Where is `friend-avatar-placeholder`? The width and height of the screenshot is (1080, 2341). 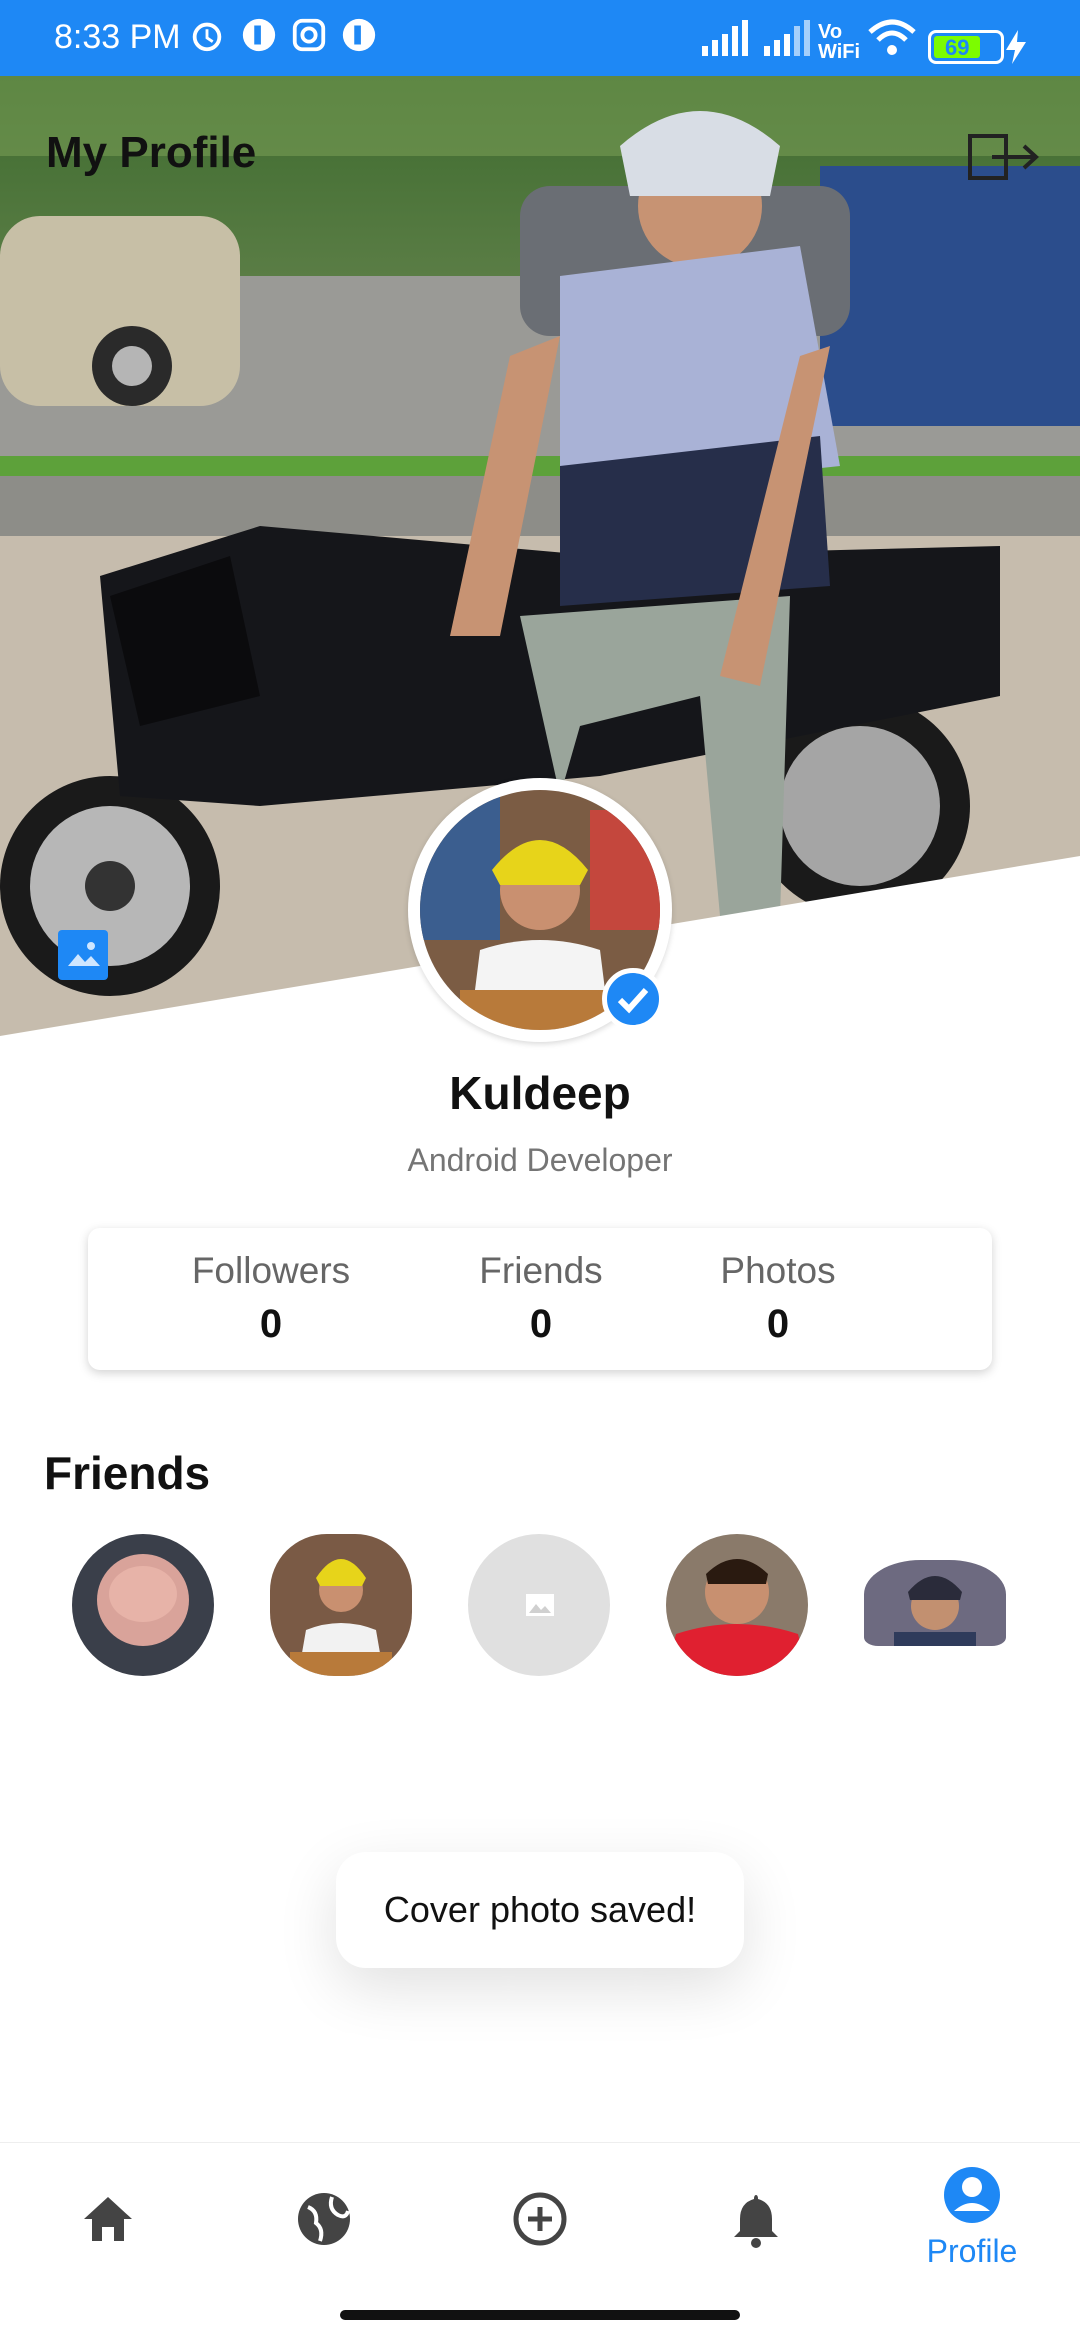
friend-avatar-placeholder is located at coordinates (539, 1605).